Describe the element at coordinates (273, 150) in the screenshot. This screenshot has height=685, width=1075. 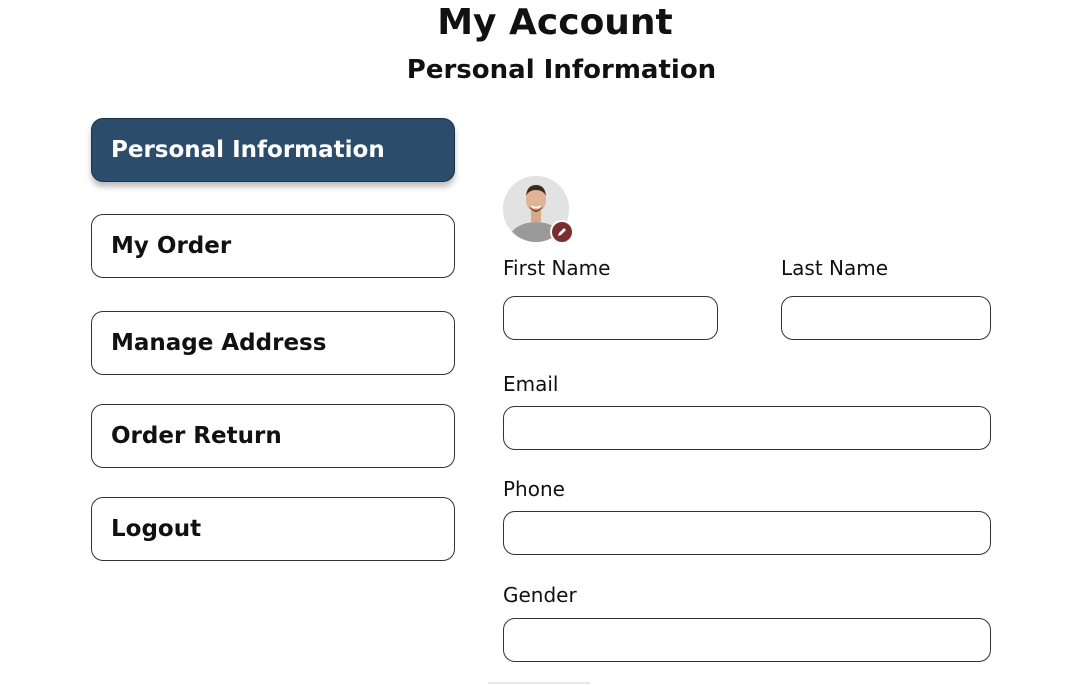
I see `sidebar-item-personal-information: Personal Information` at that location.